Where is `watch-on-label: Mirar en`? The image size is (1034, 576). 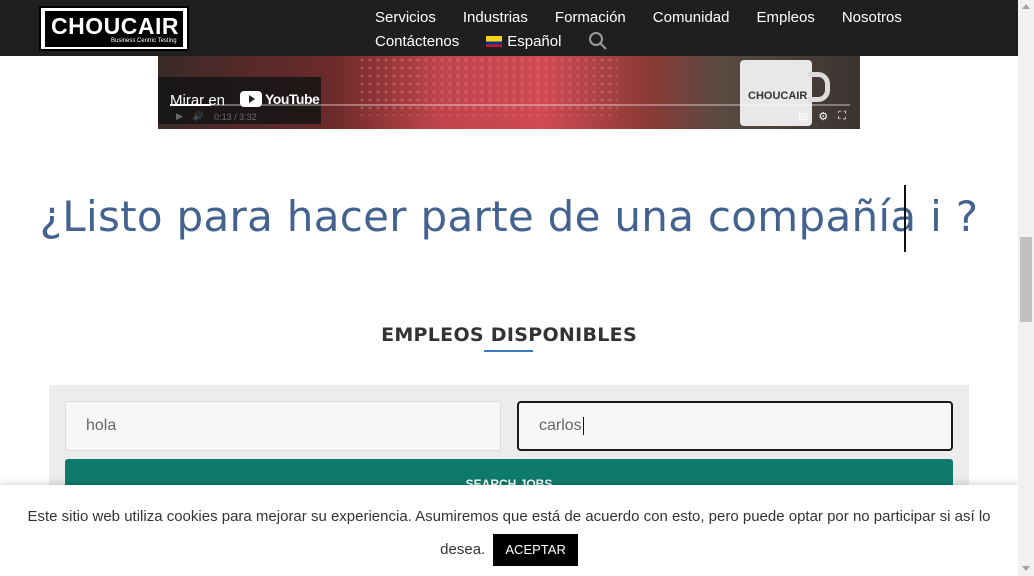
watch-on-label: Mirar en is located at coordinates (198, 100).